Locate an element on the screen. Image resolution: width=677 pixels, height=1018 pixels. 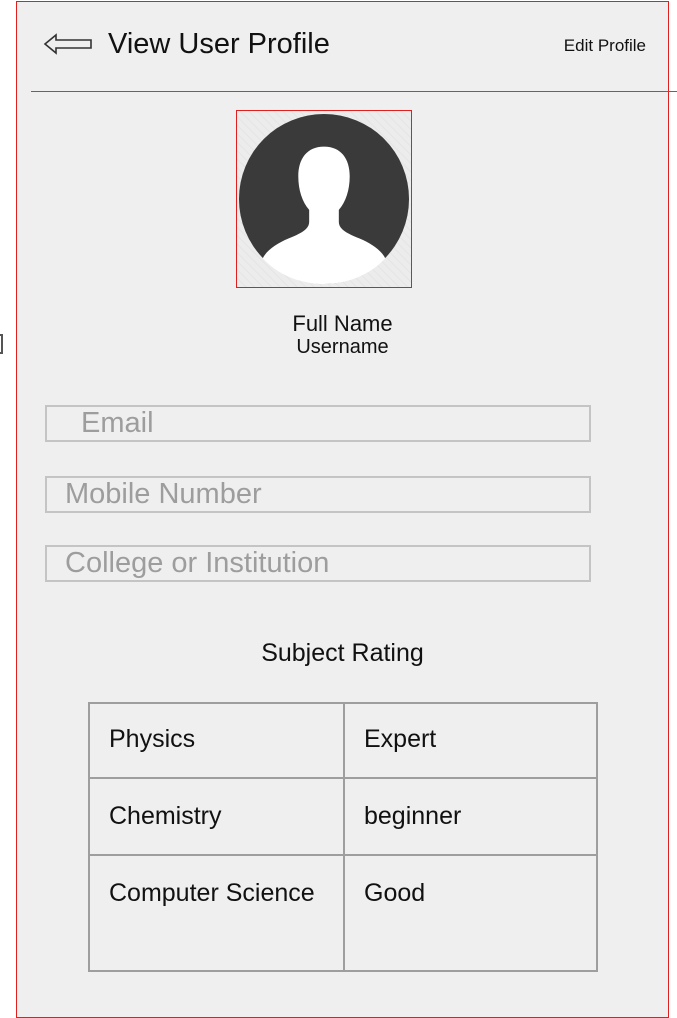
table-row: Physics Expert is located at coordinates (343, 740).